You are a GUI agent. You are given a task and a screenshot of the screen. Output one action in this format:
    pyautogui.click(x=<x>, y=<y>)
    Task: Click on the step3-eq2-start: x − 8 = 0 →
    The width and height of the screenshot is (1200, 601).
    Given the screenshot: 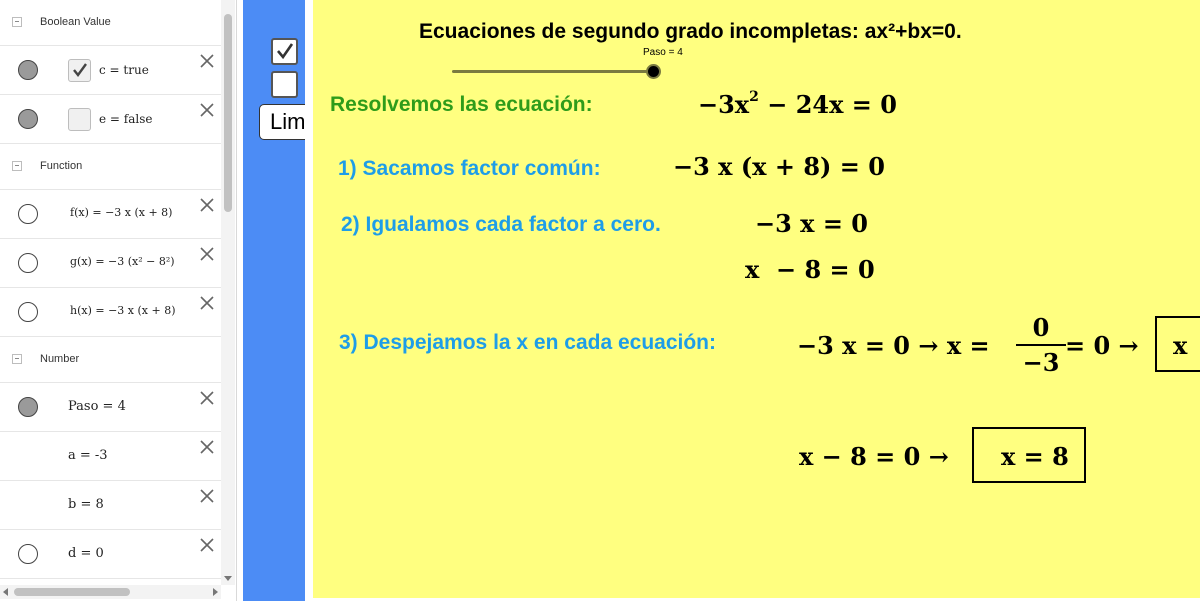 What is the action you would take?
    pyautogui.click(x=874, y=456)
    